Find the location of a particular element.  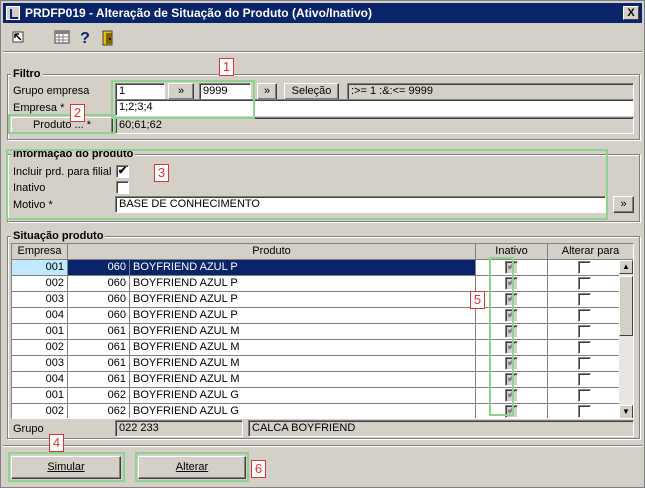

table-row: 002 062 BOYFRIEND AZUL G ✔ is located at coordinates (316, 411).